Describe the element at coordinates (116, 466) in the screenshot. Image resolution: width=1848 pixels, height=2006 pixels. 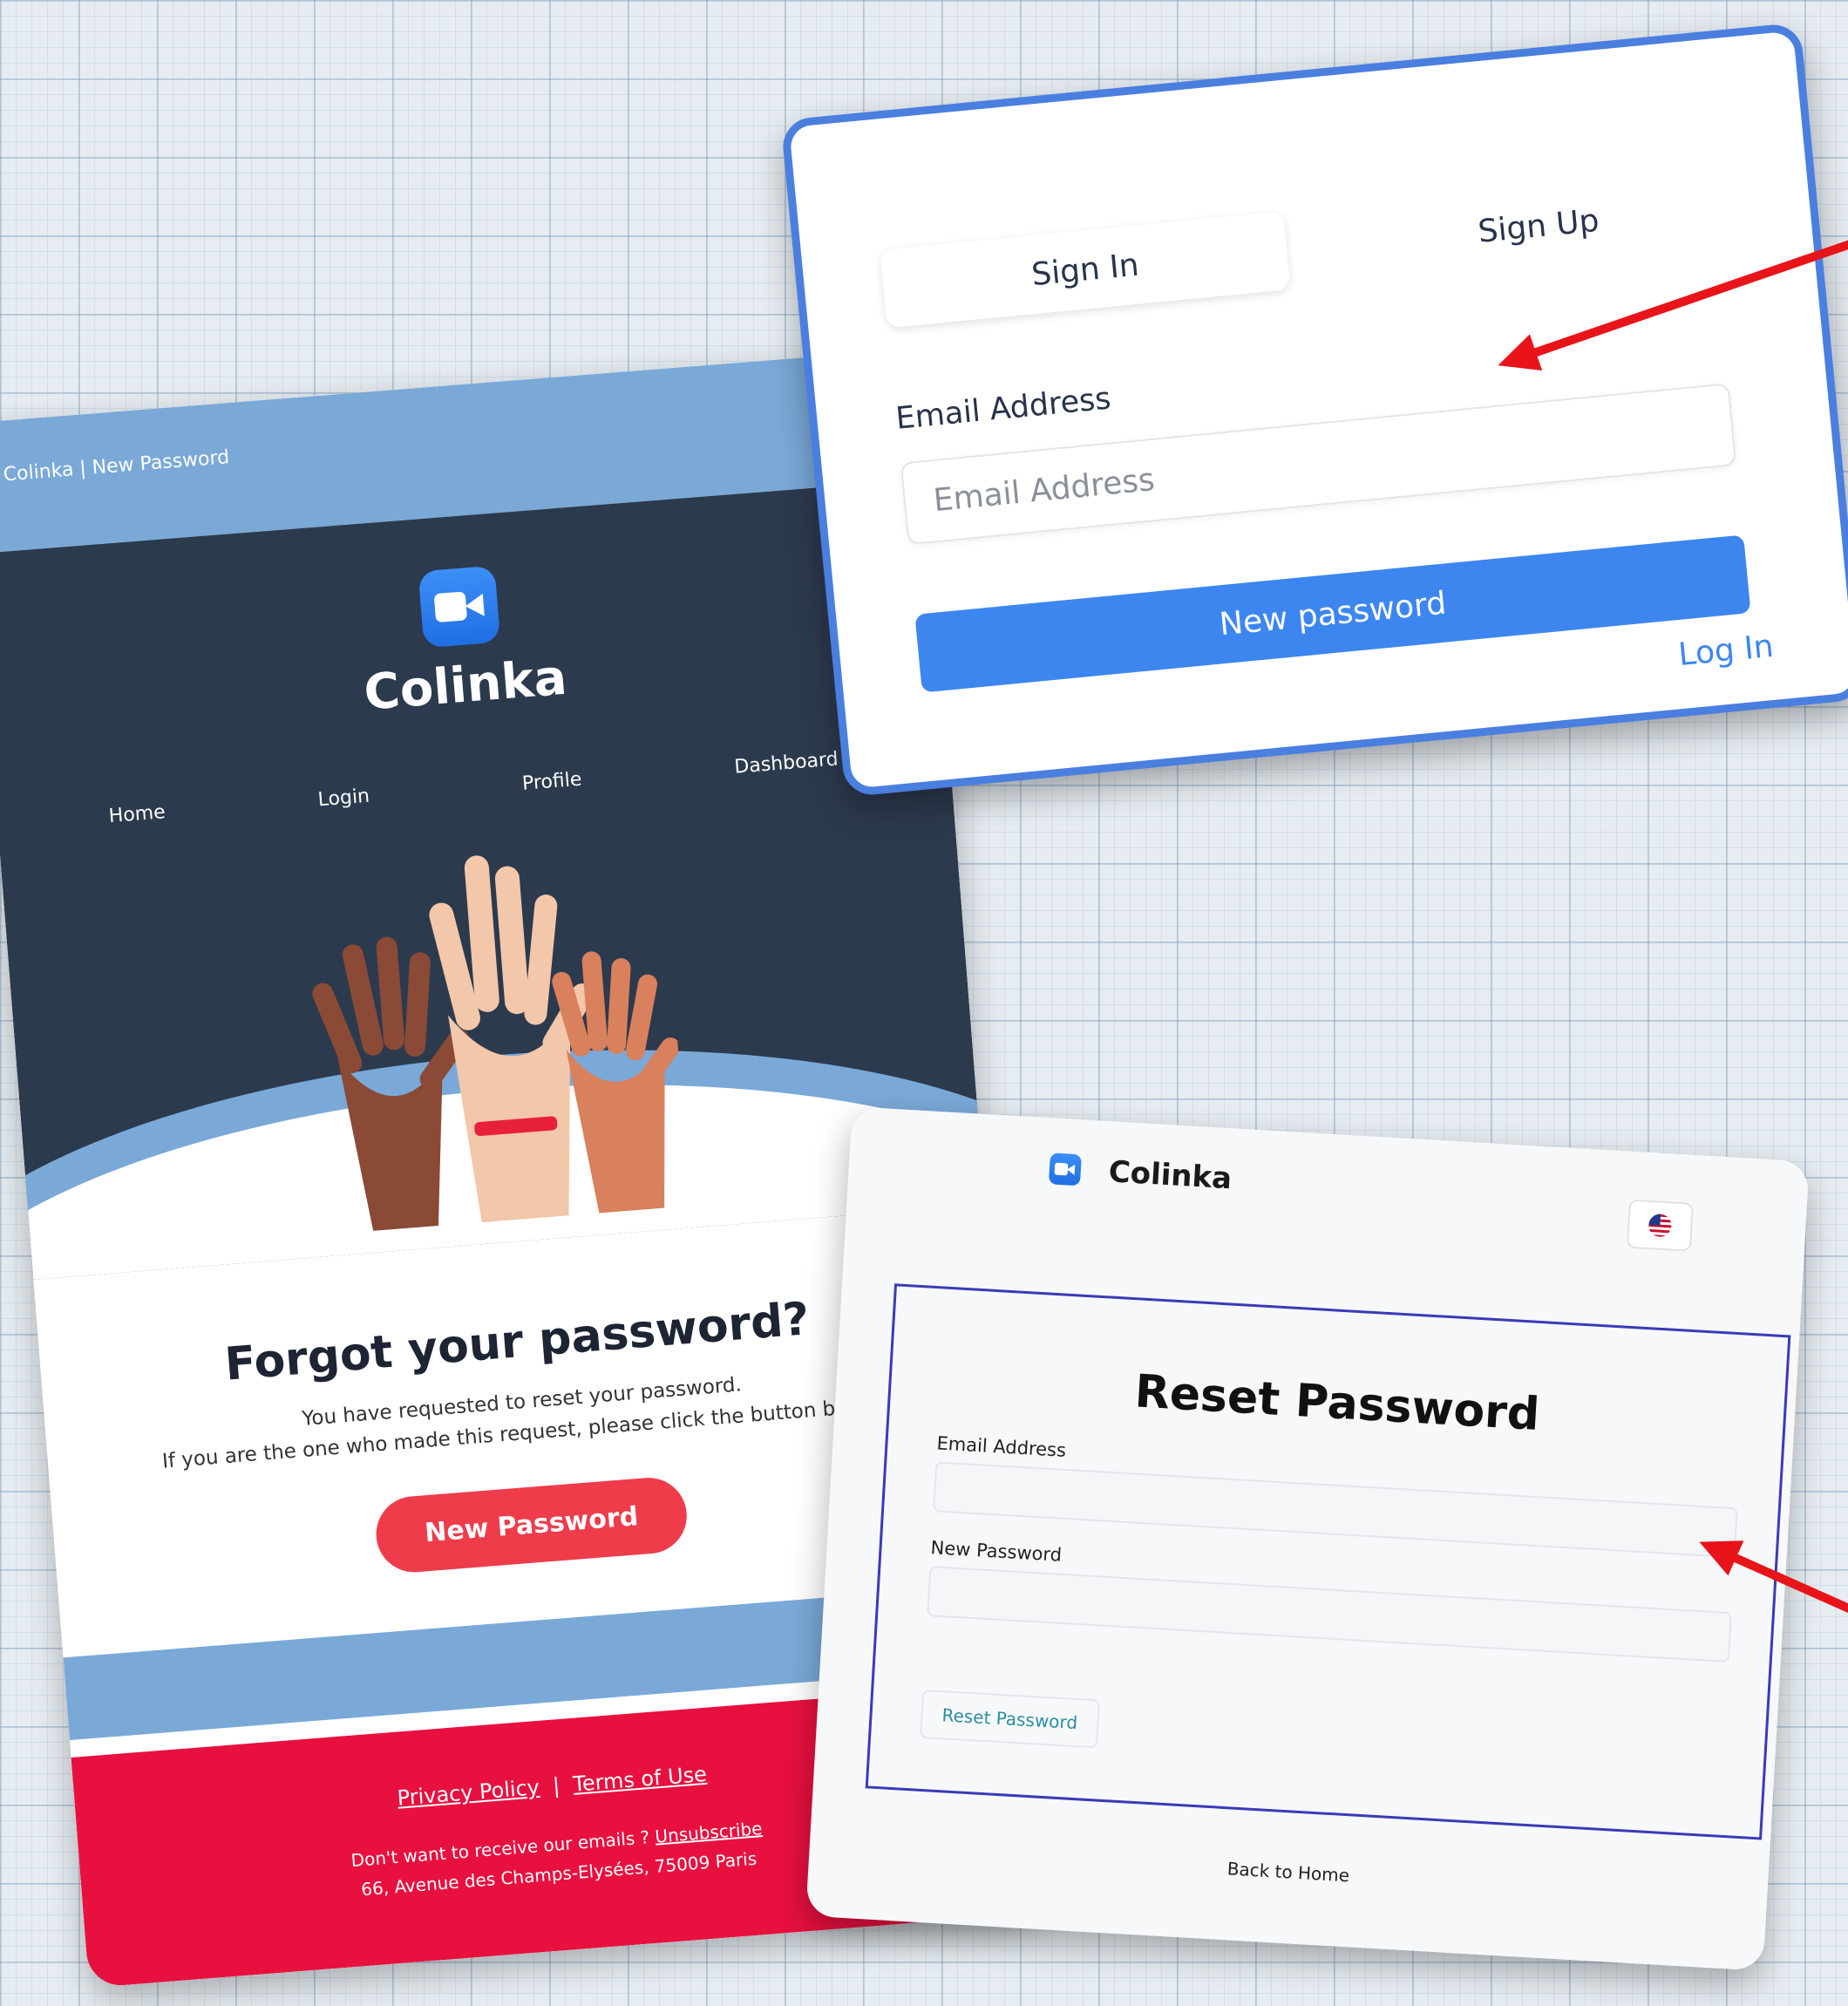
I see `email-topbar-title: Colinka | New Password` at that location.